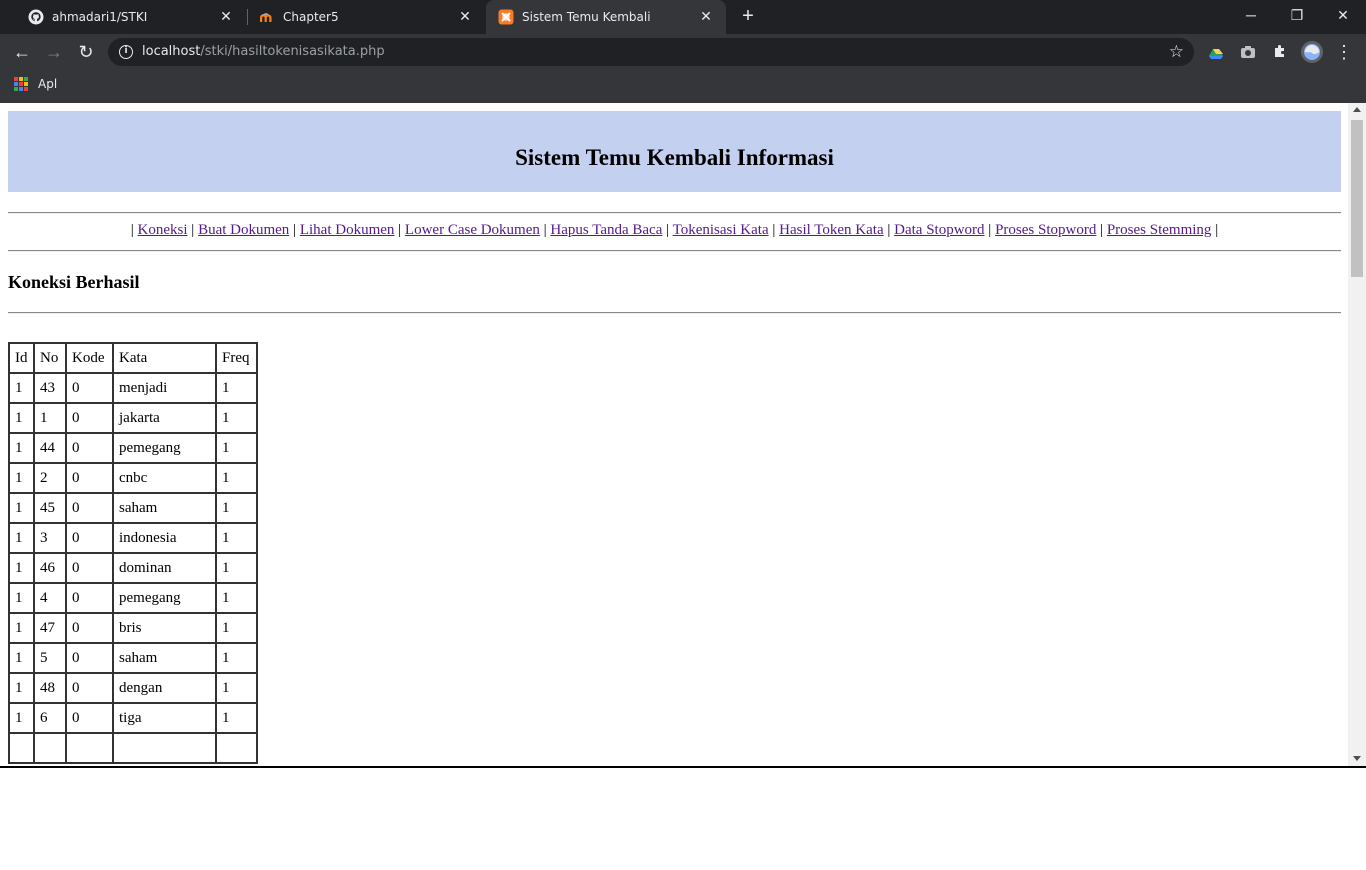  I want to click on tab-github: ahmadari1/STKI ✕, so click(127, 17).